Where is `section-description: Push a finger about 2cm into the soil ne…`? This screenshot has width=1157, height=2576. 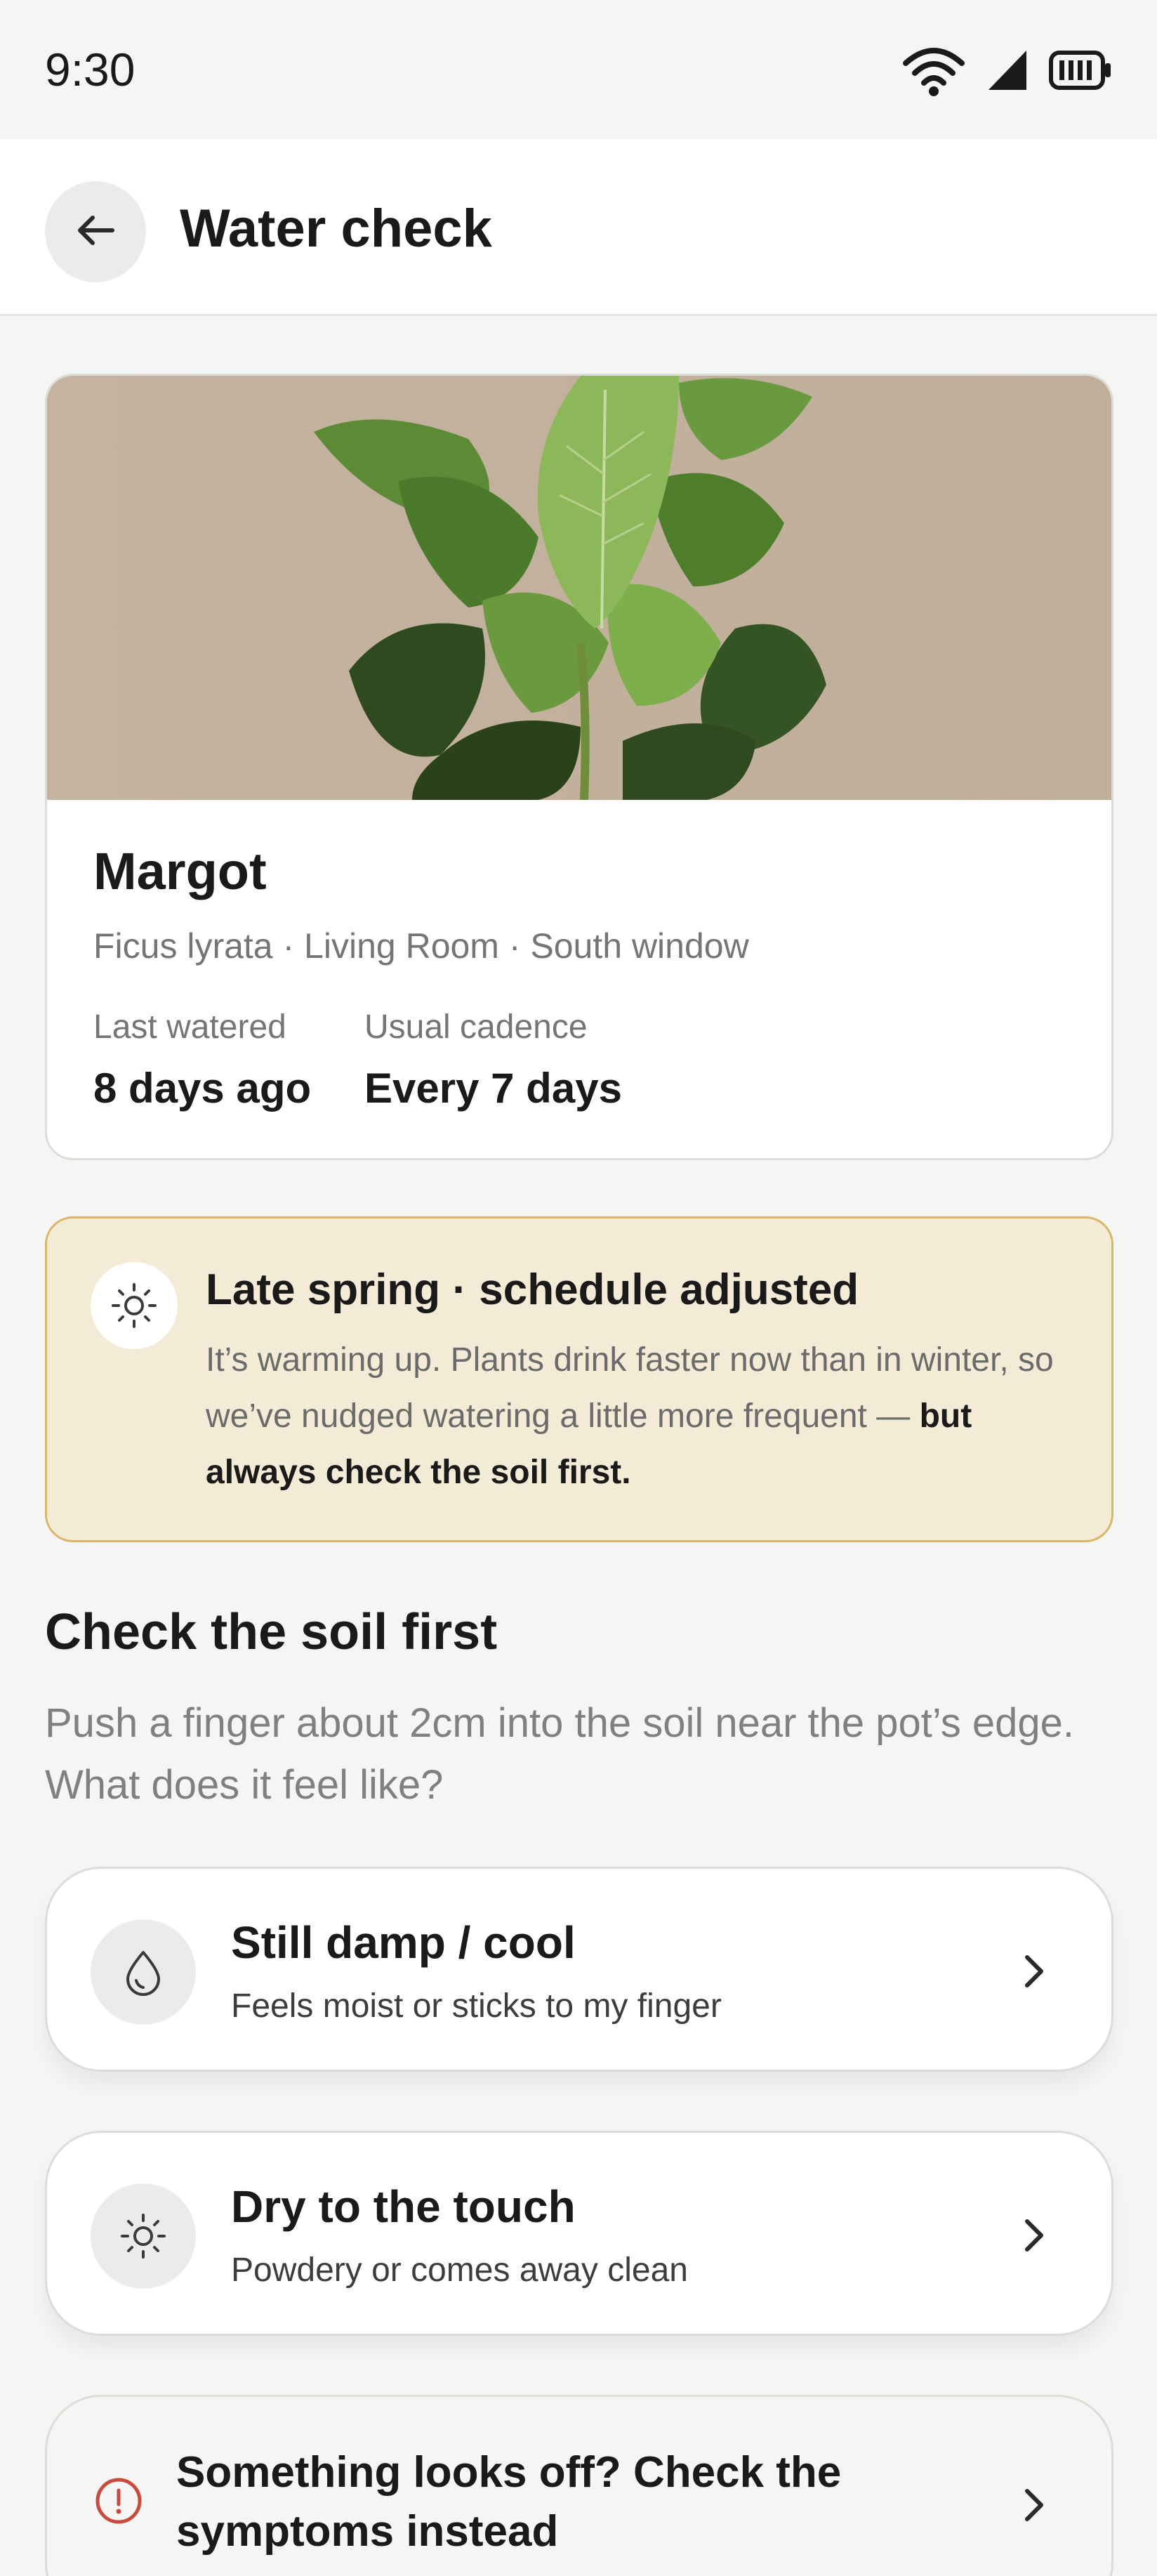 section-description: Push a finger about 2cm into the soil ne… is located at coordinates (560, 1754).